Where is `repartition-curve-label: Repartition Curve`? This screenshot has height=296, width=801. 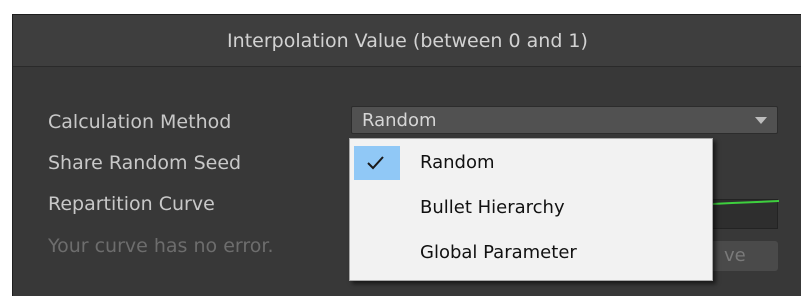 repartition-curve-label: Repartition Curve is located at coordinates (131, 204).